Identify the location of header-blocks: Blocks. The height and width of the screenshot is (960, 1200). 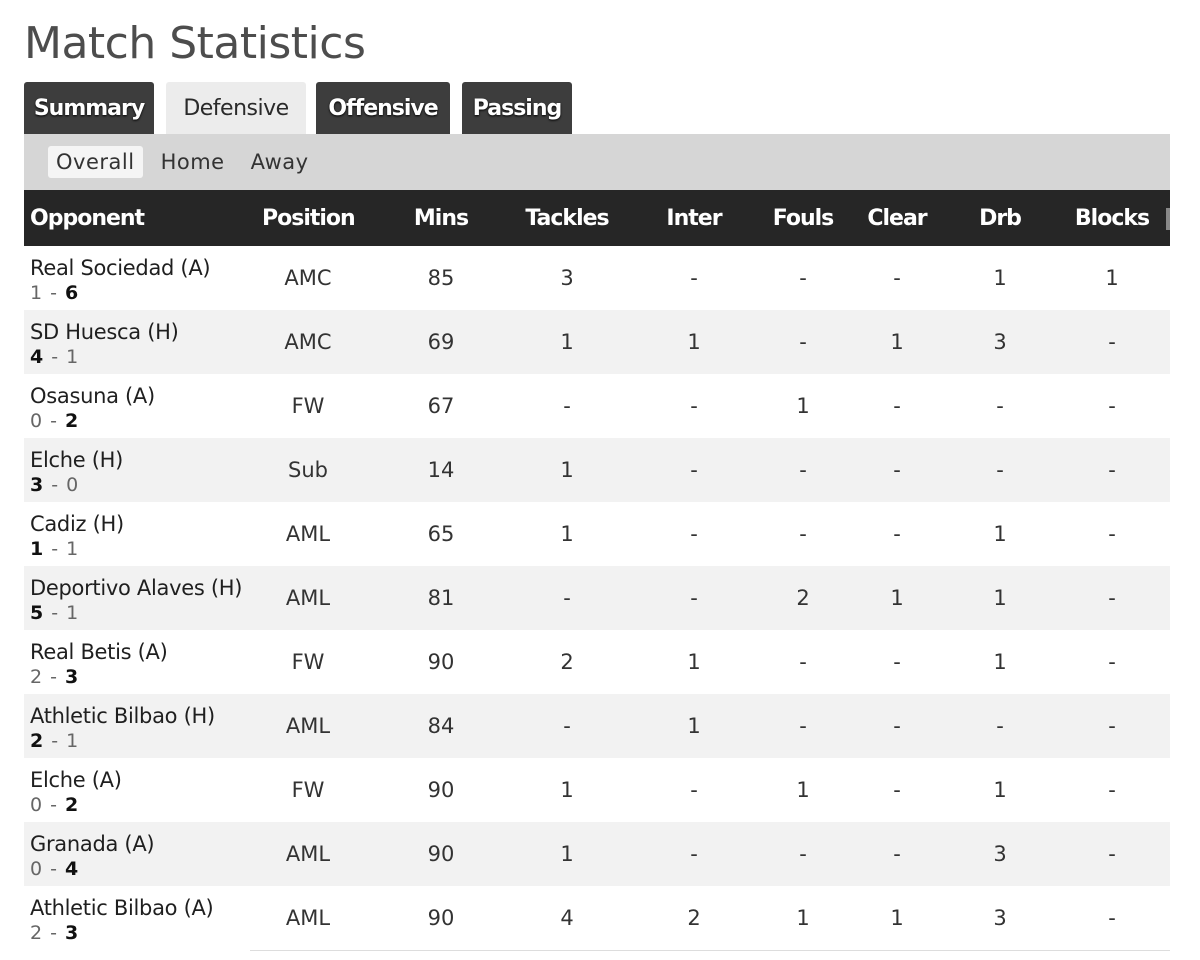
(1112, 218).